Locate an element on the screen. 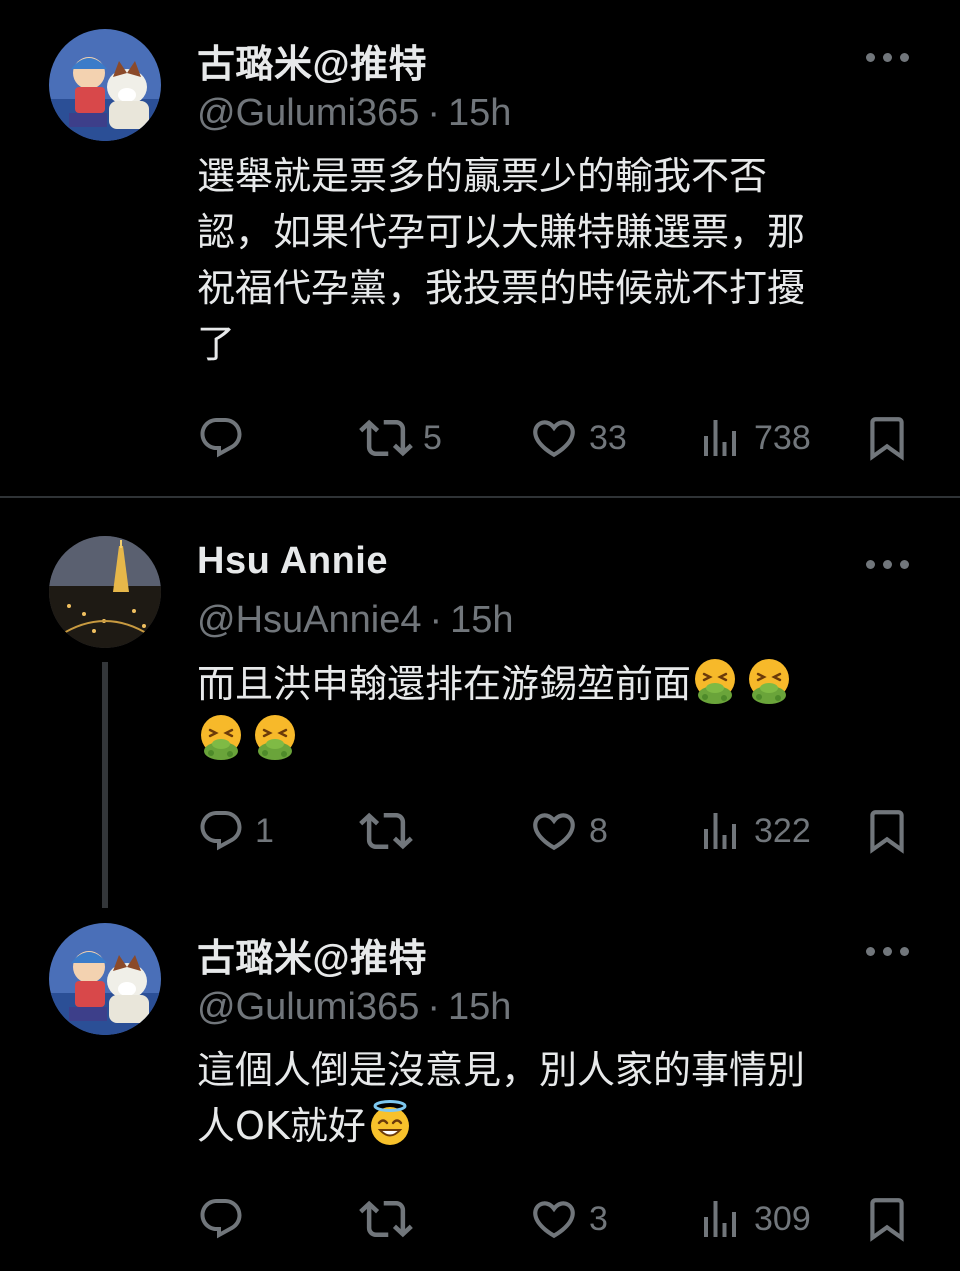 The image size is (960, 1271). views-button: 322 is located at coordinates (753, 831).